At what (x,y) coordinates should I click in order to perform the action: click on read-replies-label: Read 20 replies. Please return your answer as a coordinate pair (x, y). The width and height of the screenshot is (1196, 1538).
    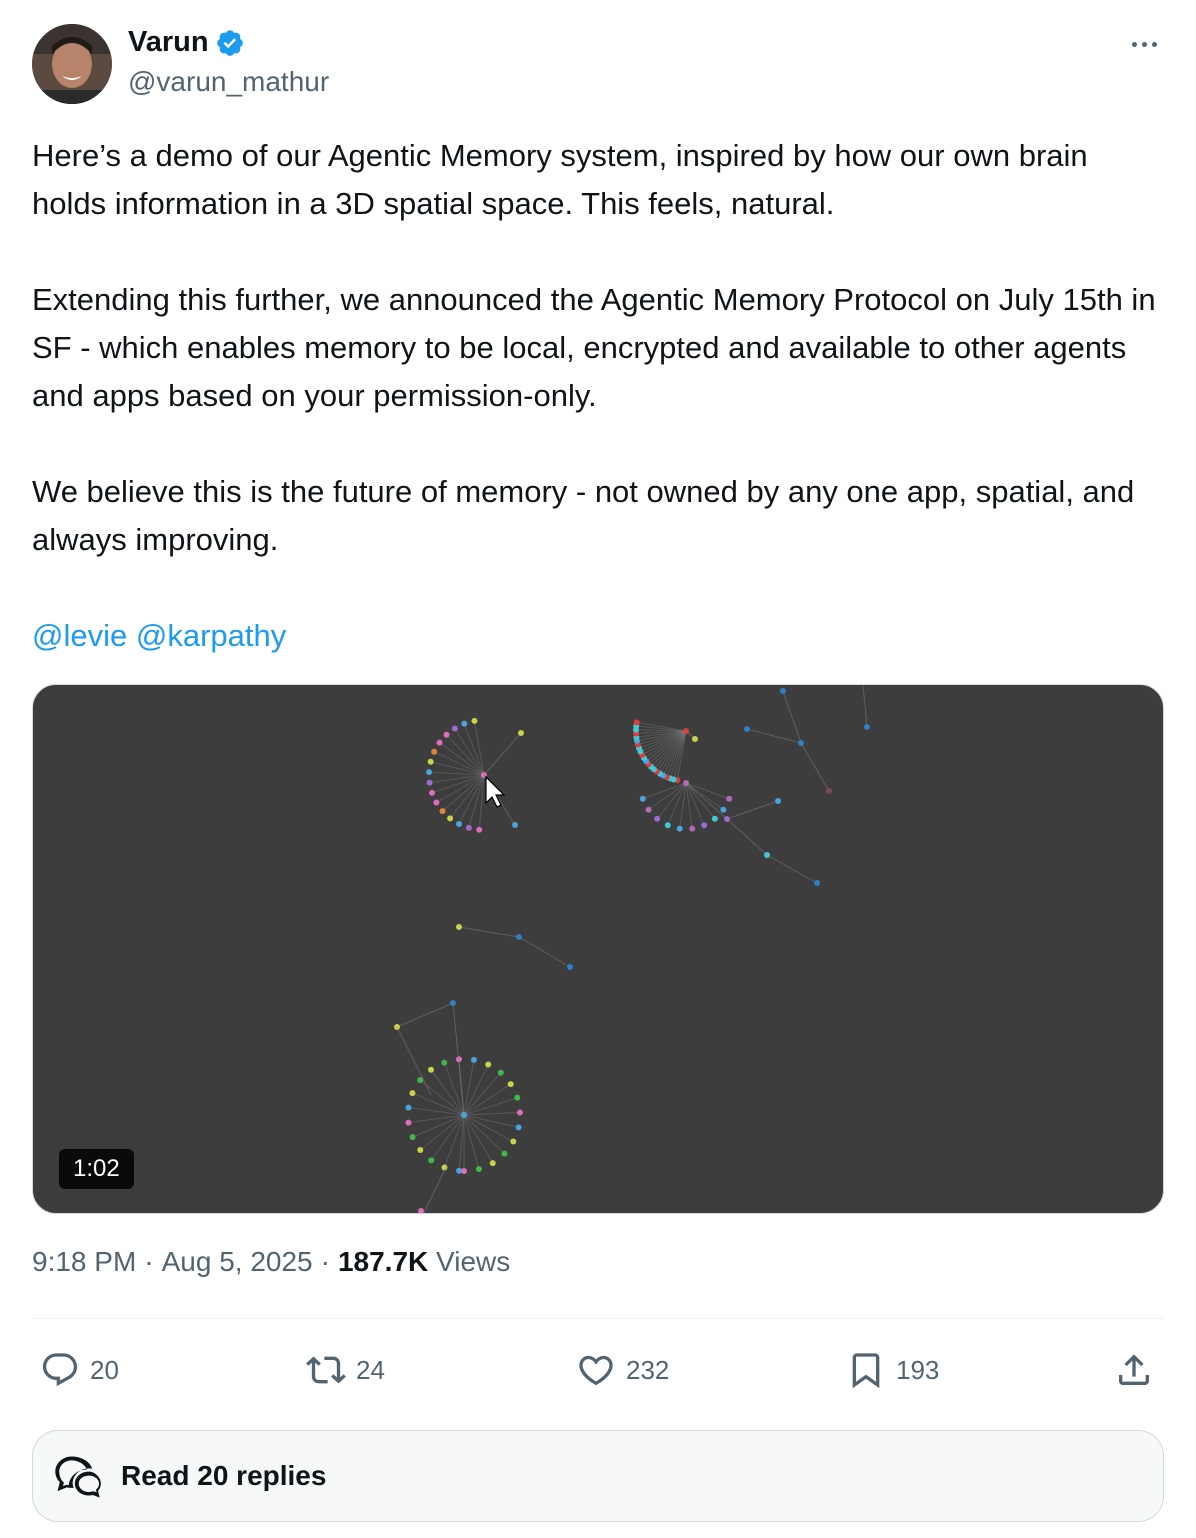
    Looking at the image, I should click on (224, 1475).